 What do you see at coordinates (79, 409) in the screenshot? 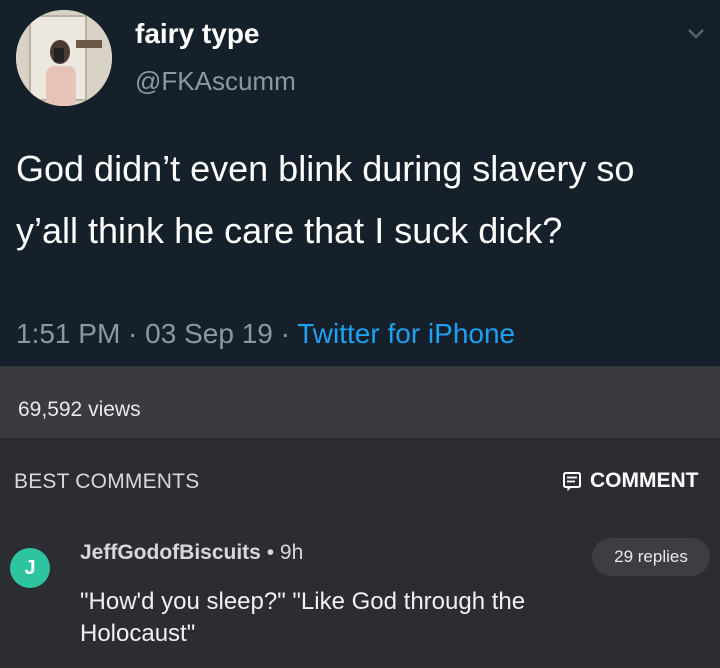
I see `view-count: 69,592 views` at bounding box center [79, 409].